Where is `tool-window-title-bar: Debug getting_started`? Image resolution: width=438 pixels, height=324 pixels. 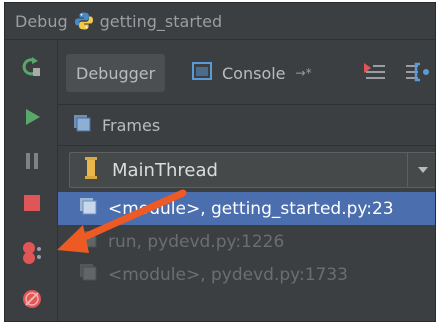 tool-window-title-bar: Debug getting_started is located at coordinates (220, 21).